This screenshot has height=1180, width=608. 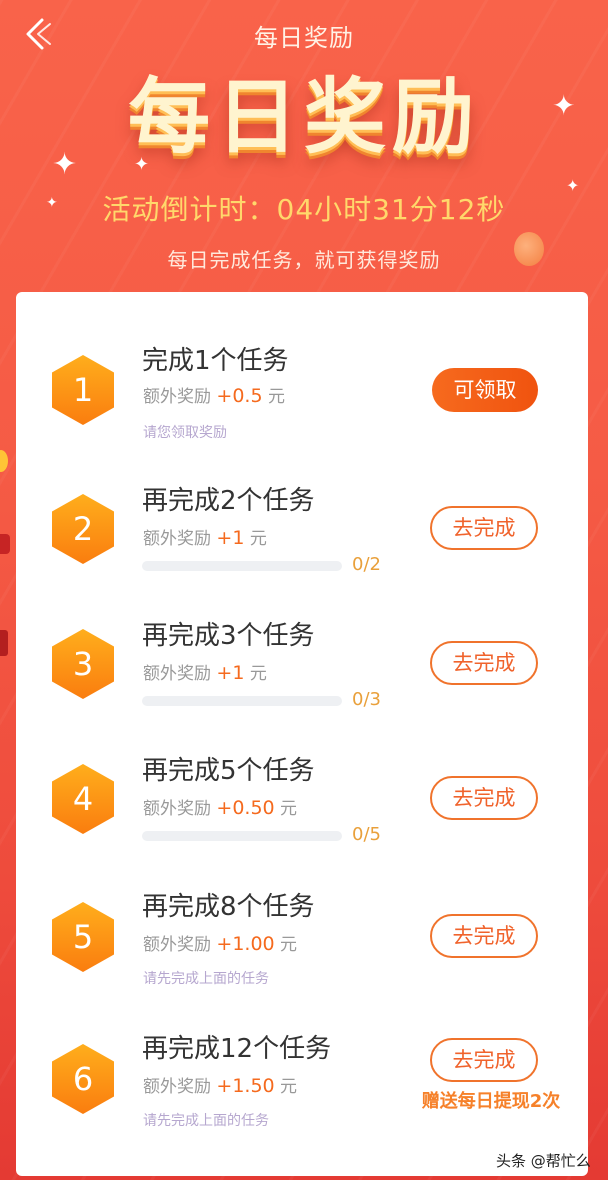 What do you see at coordinates (228, 771) in the screenshot?
I see `task-title: 再完成5个任务` at bounding box center [228, 771].